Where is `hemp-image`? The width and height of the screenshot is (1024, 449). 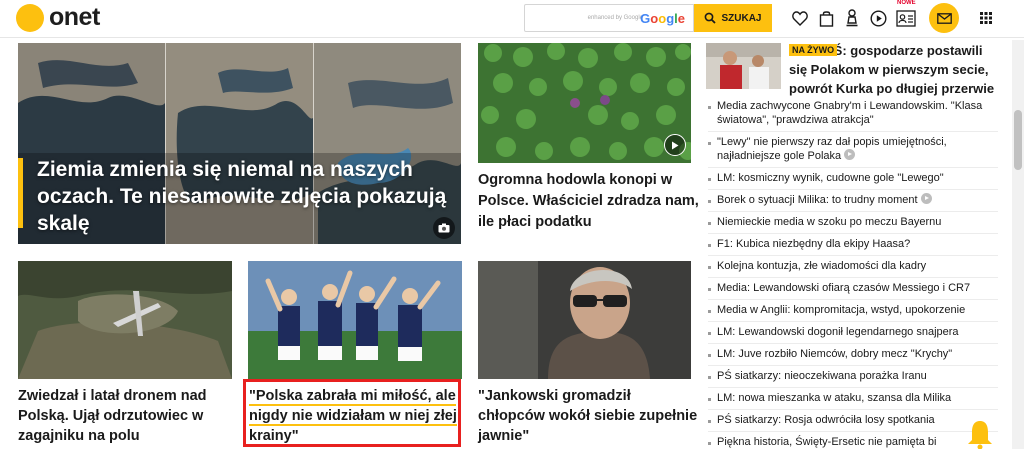
hemp-image is located at coordinates (584, 103).